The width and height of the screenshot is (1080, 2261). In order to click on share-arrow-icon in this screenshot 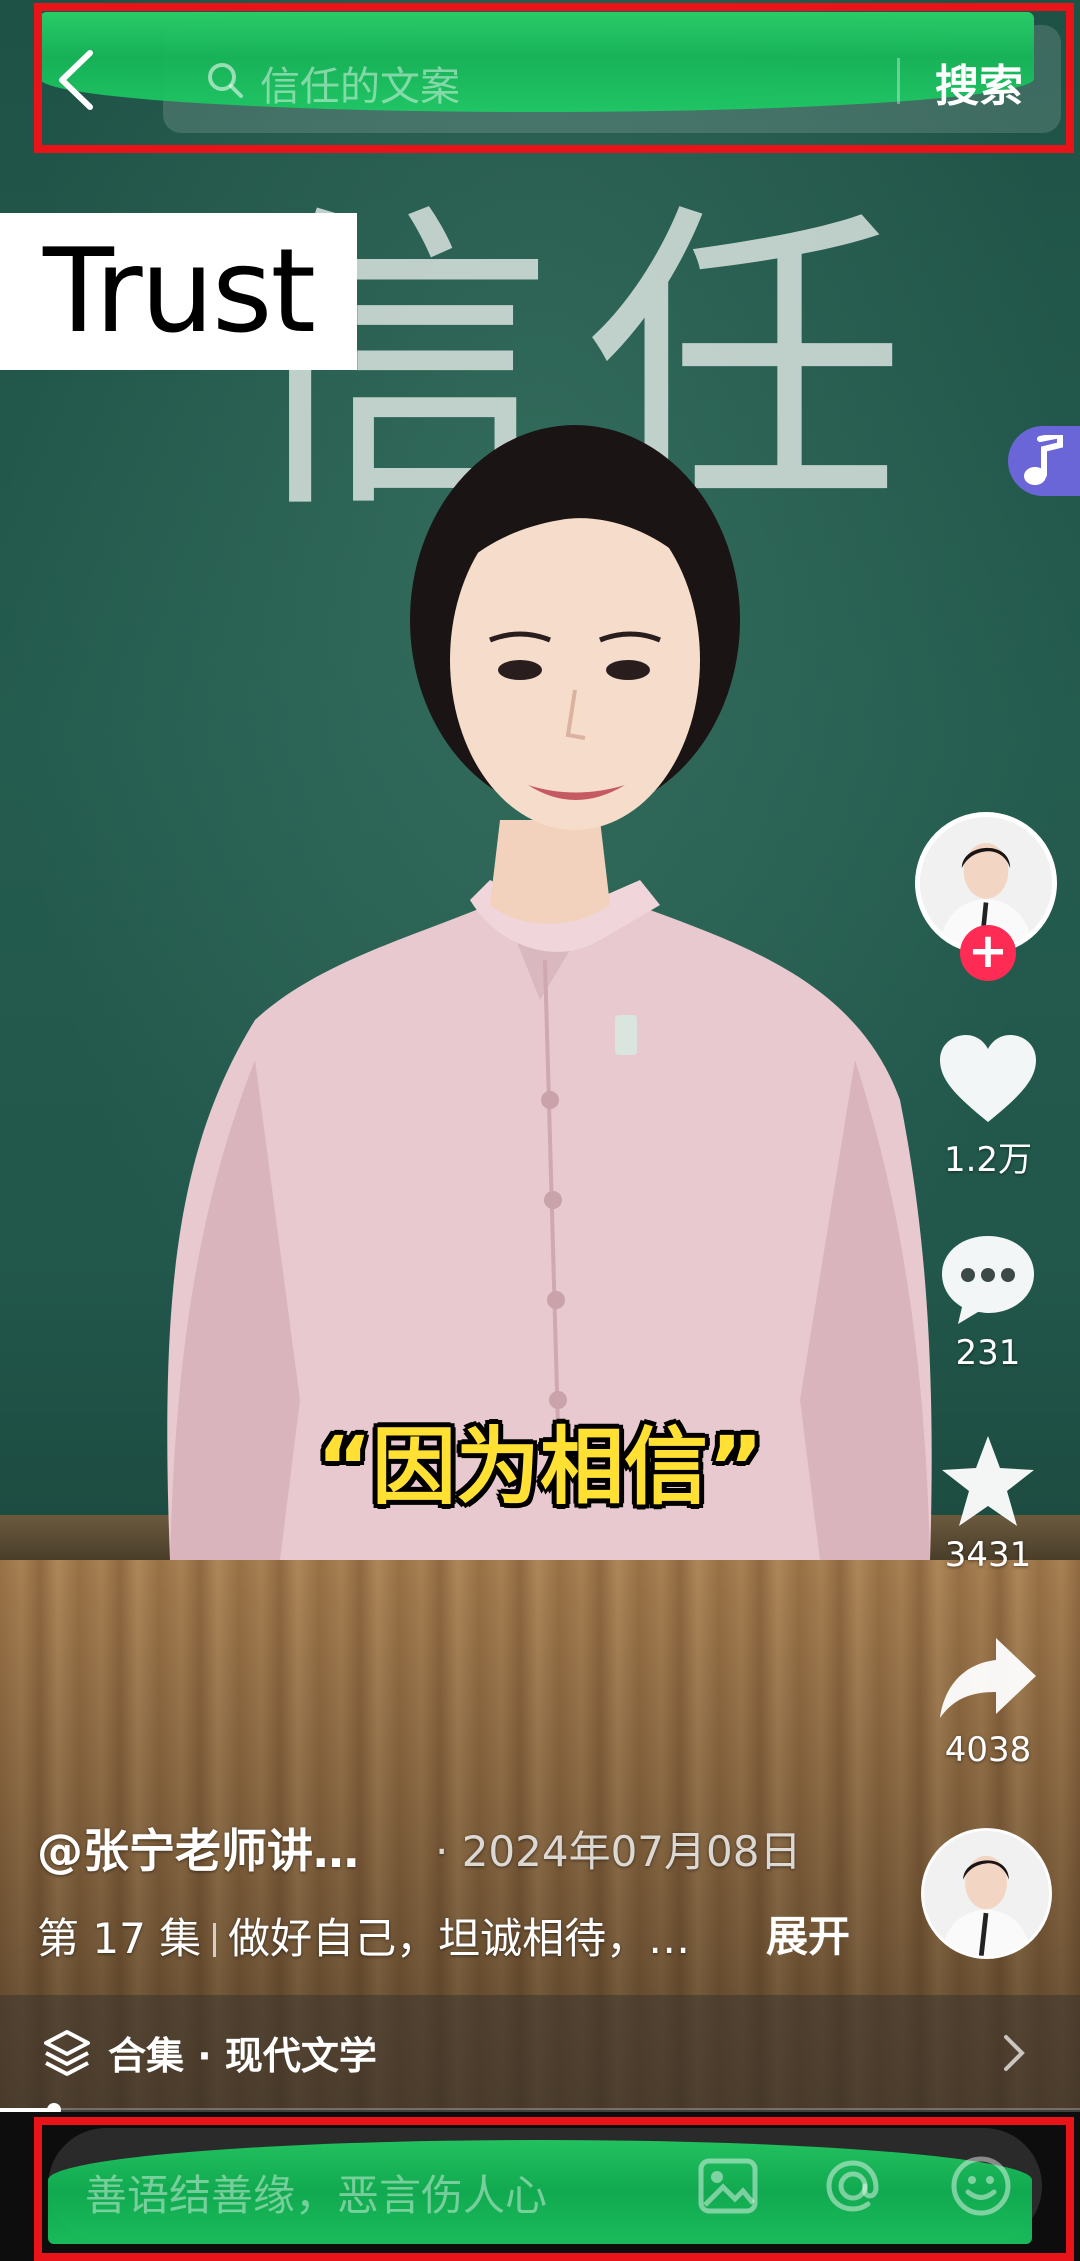, I will do `click(988, 1682)`.